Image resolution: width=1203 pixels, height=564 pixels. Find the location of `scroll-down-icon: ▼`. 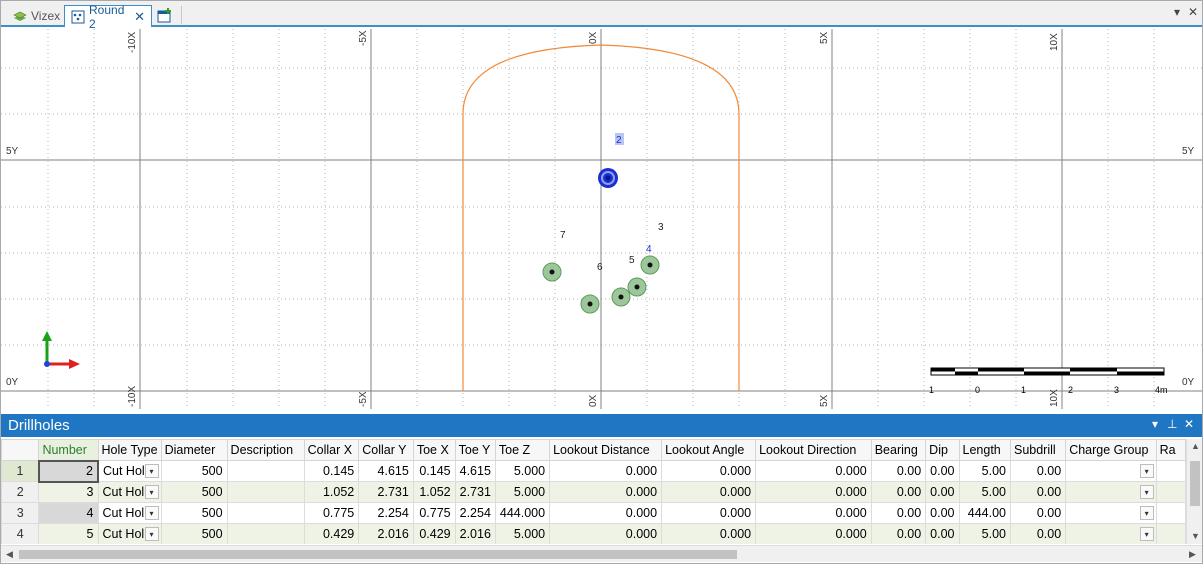

scroll-down-icon: ▼ is located at coordinates (1195, 536).